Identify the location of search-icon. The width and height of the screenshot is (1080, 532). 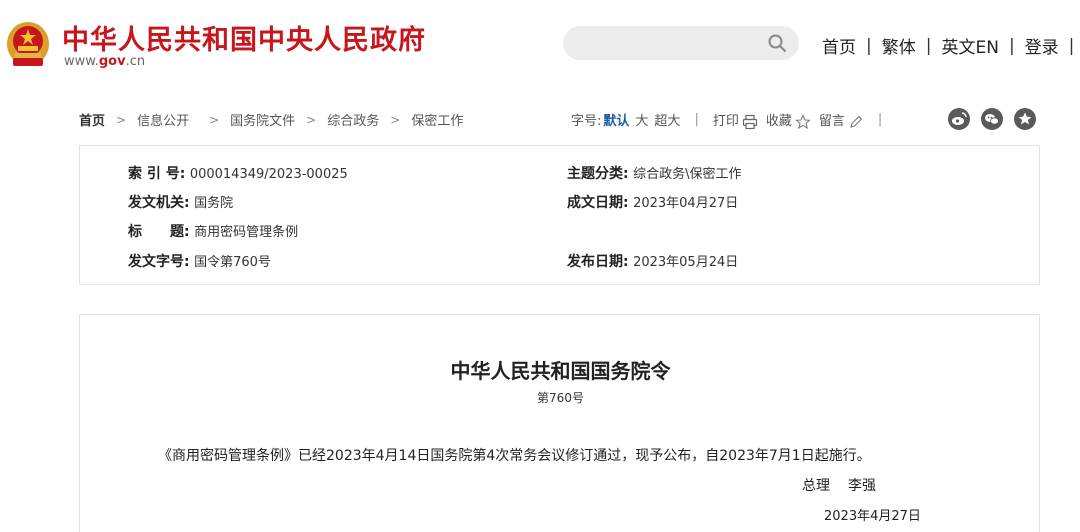
(777, 43).